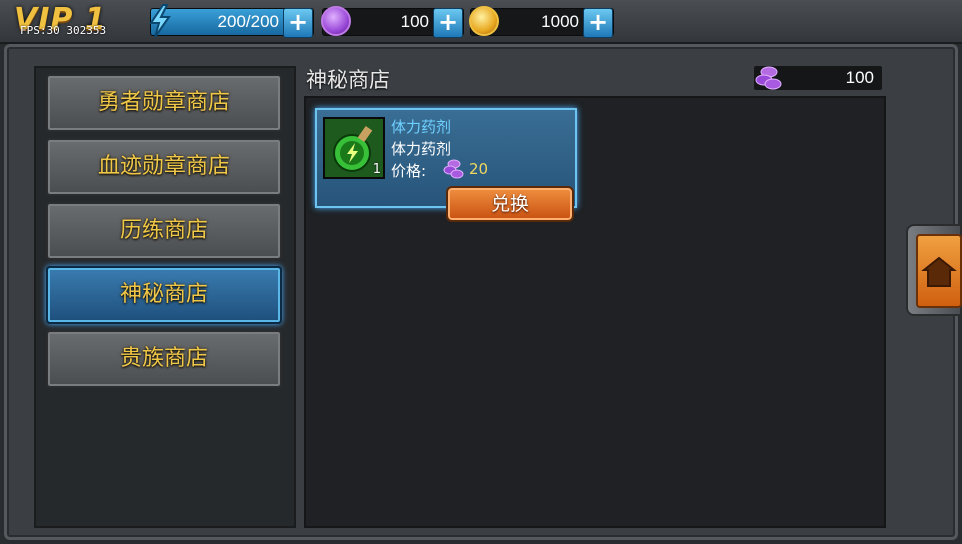 This screenshot has height=544, width=962. I want to click on tab-blood-medal-shop: 血迹勋章商店, so click(164, 167).